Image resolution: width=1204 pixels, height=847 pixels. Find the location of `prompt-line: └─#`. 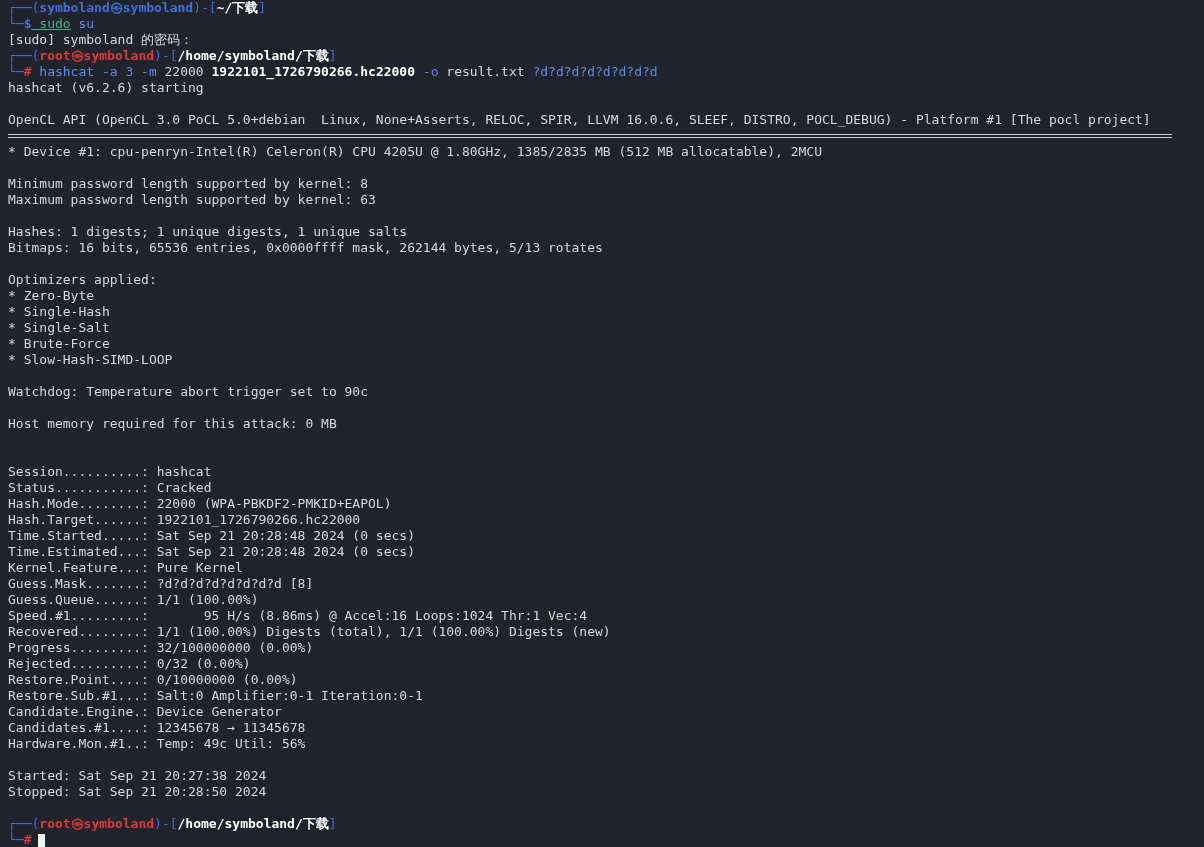

prompt-line: └─# is located at coordinates (20, 839).